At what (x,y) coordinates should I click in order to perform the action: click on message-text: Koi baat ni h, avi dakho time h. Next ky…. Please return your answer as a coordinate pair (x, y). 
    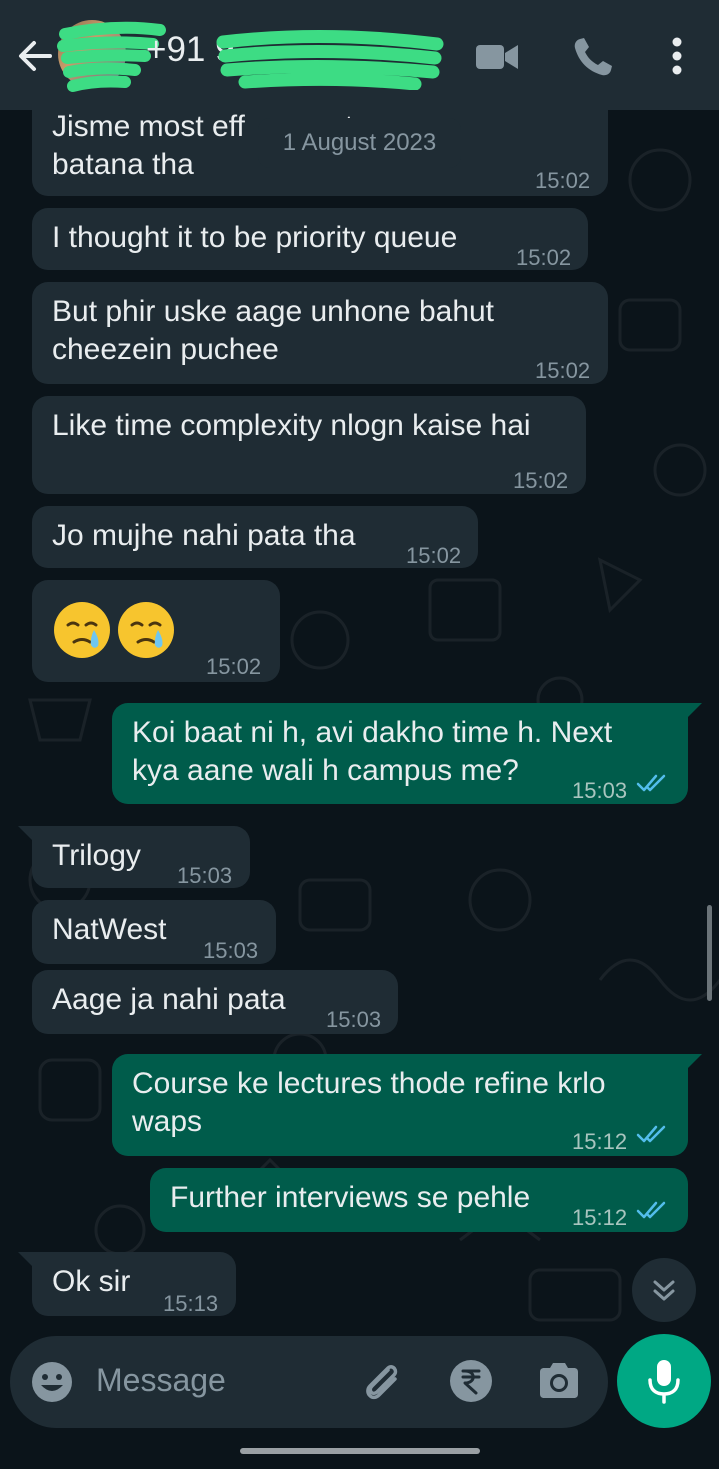
    Looking at the image, I should click on (372, 751).